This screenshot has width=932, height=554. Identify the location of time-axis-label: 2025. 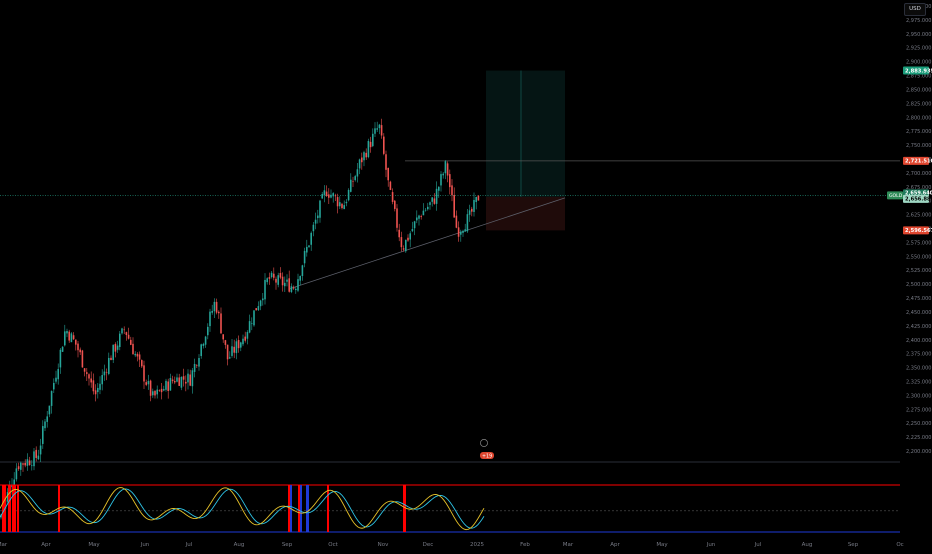
(477, 545).